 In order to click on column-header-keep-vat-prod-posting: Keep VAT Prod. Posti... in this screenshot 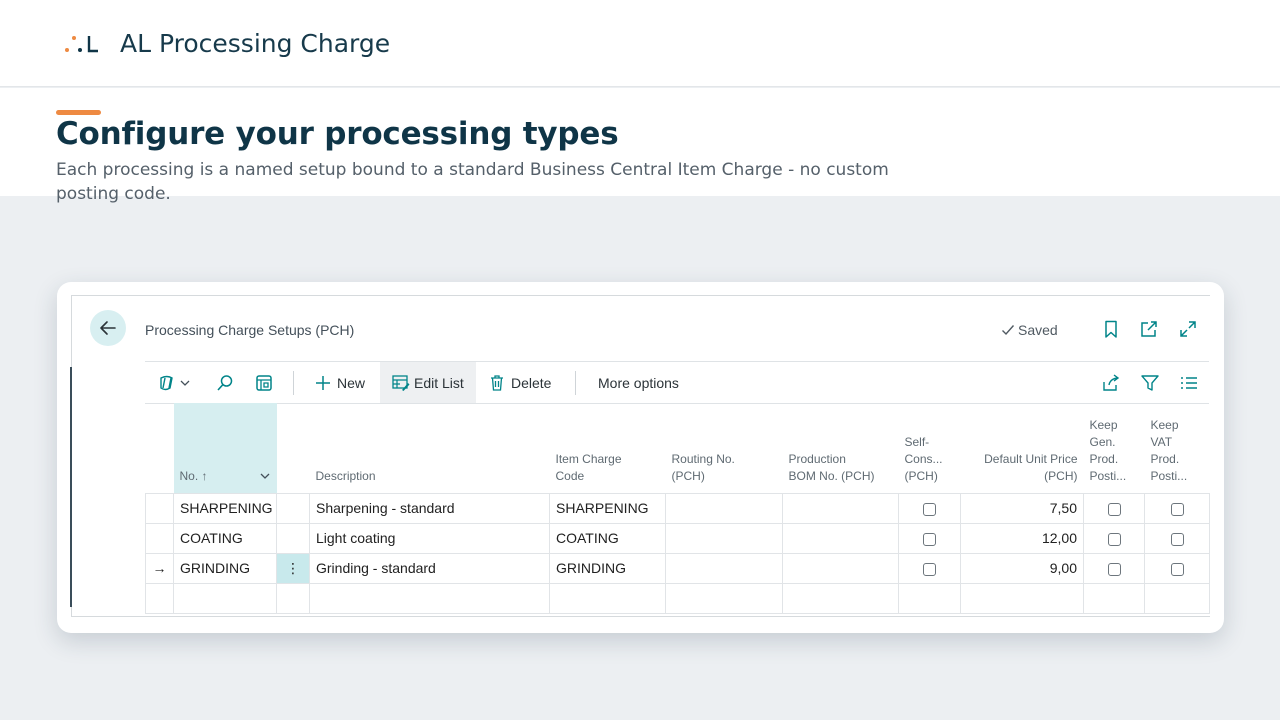, I will do `click(1177, 448)`.